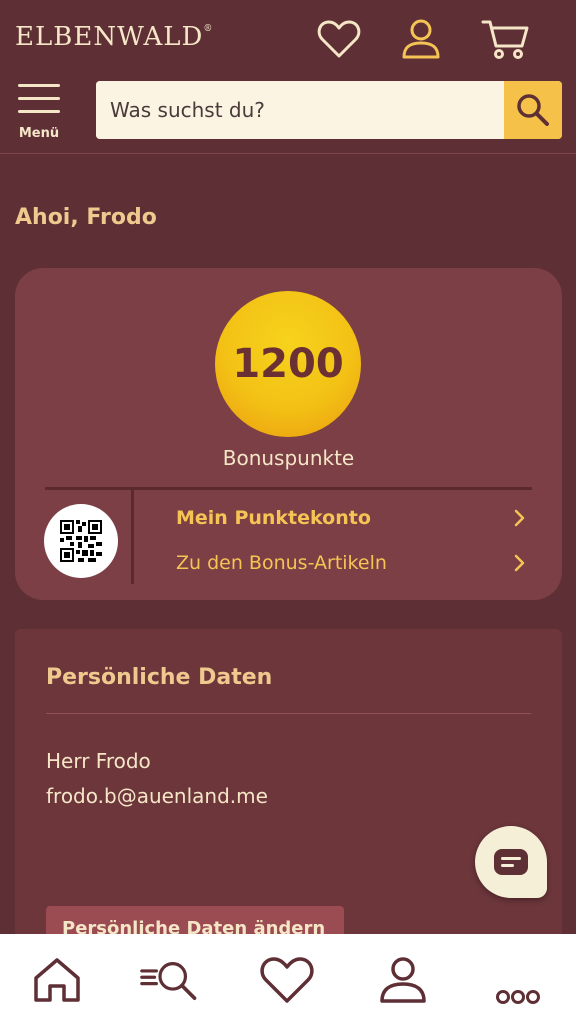 Image resolution: width=576 pixels, height=1024 pixels. I want to click on vertical-divider, so click(132, 537).